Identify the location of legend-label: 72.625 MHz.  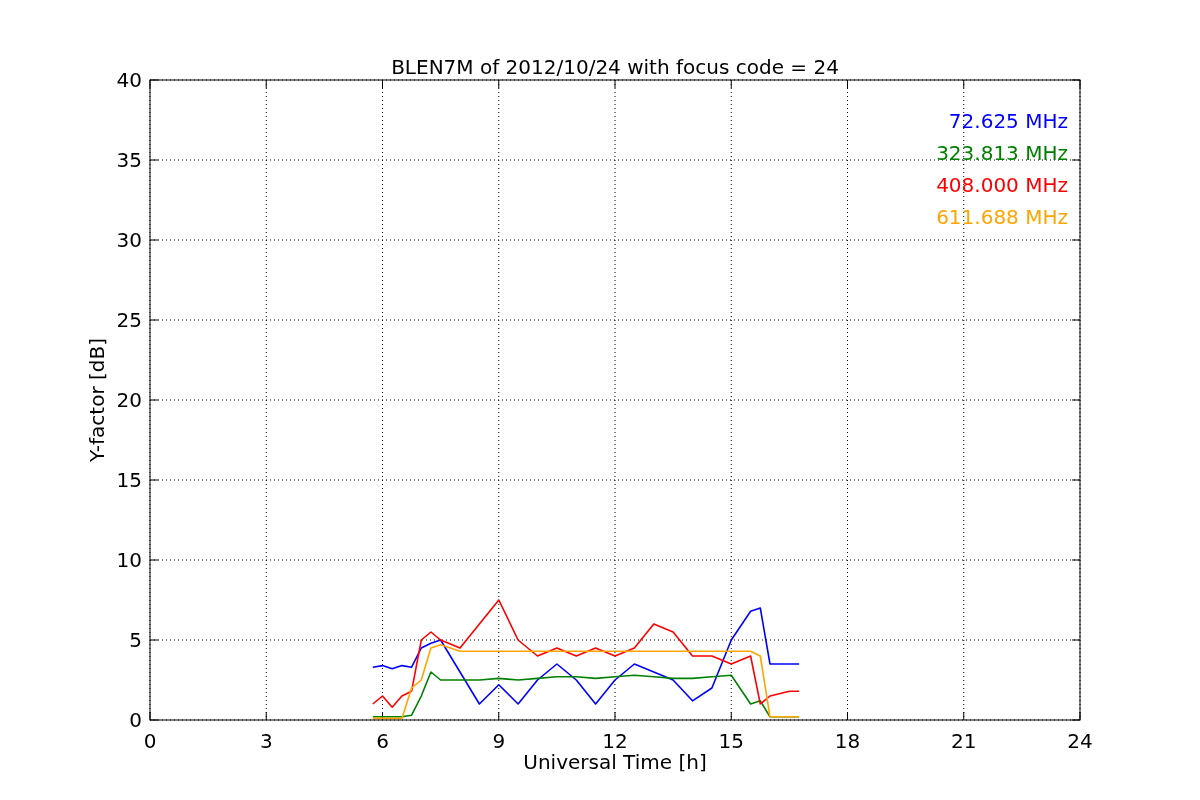
(1008, 121).